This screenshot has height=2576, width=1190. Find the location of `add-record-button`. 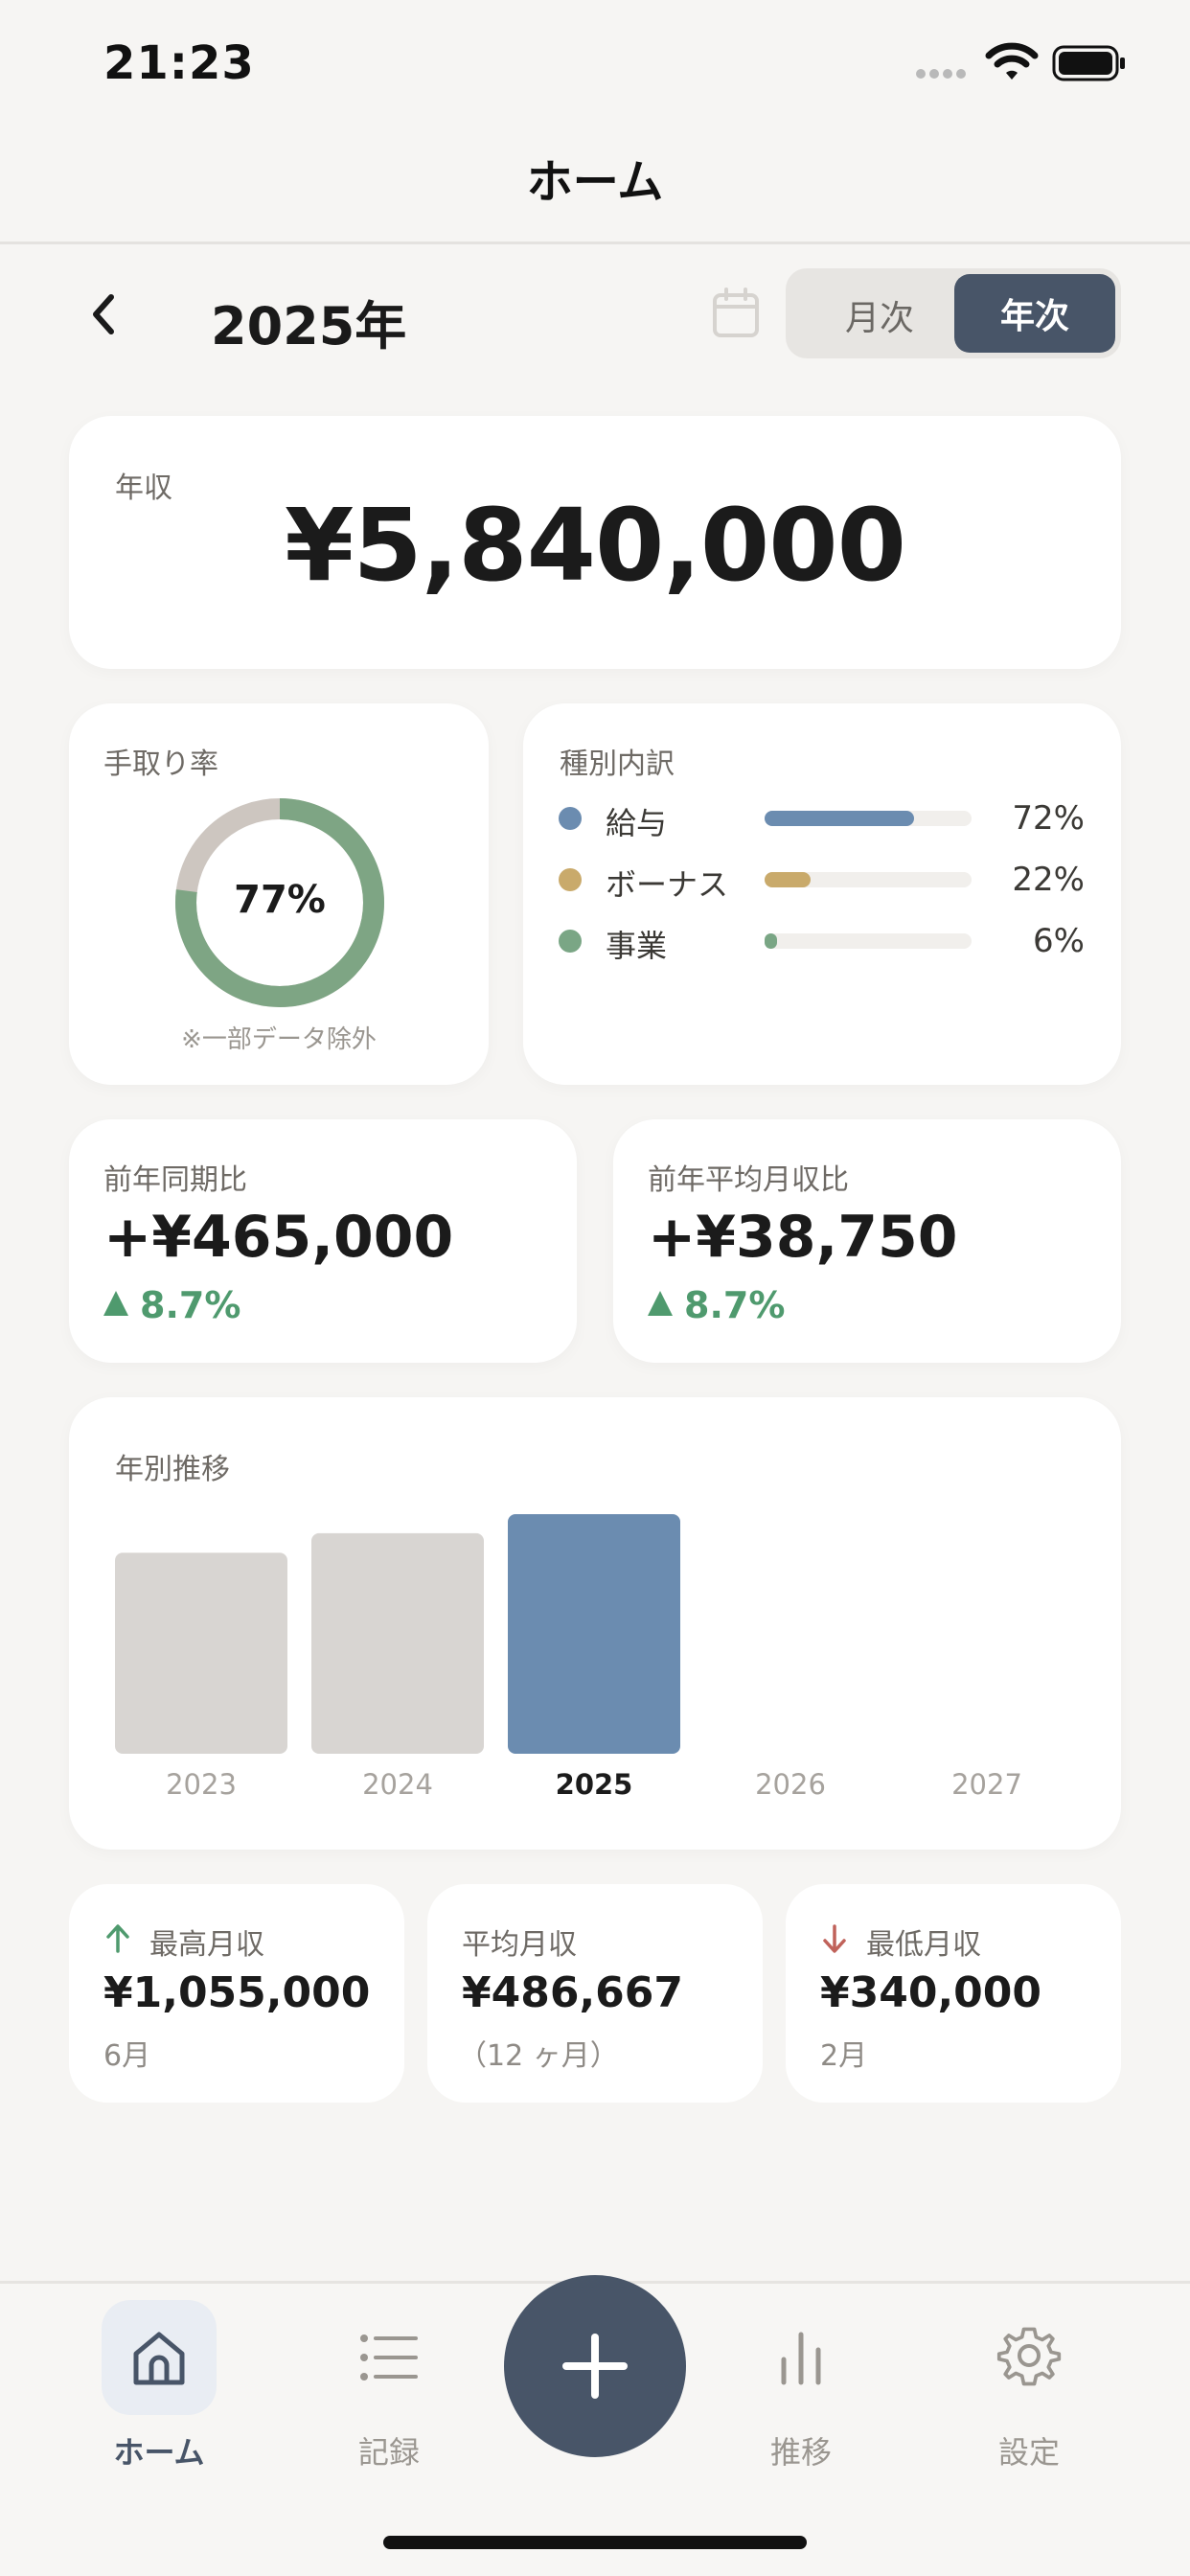

add-record-button is located at coordinates (595, 2366).